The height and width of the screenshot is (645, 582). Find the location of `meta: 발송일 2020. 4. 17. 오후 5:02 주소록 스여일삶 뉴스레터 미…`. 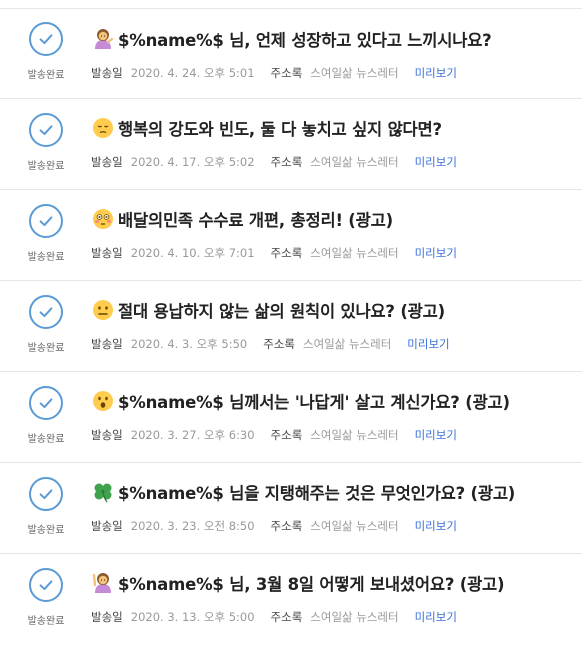

meta: 발송일 2020. 4. 17. 오후 5:02 주소록 스여일삶 뉴스레터 미… is located at coordinates (331, 162).